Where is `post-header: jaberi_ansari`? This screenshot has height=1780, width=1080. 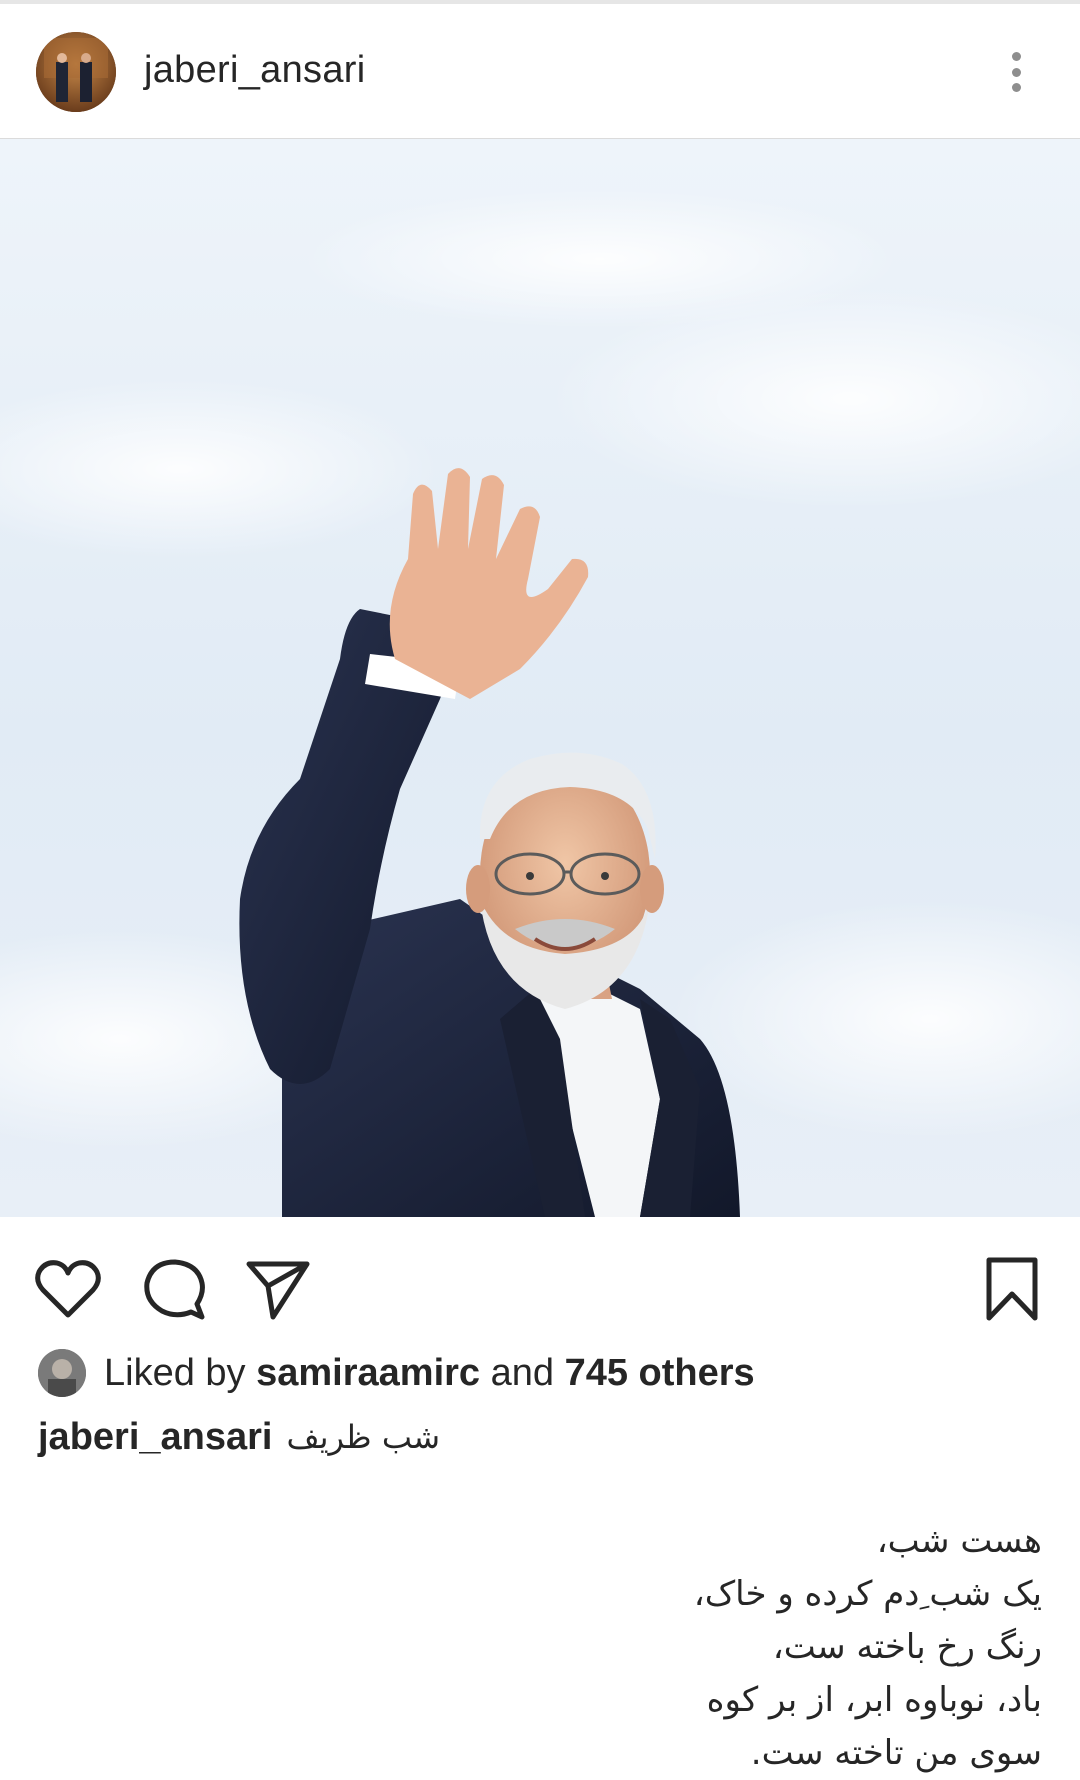
post-header: jaberi_ansari is located at coordinates (540, 71).